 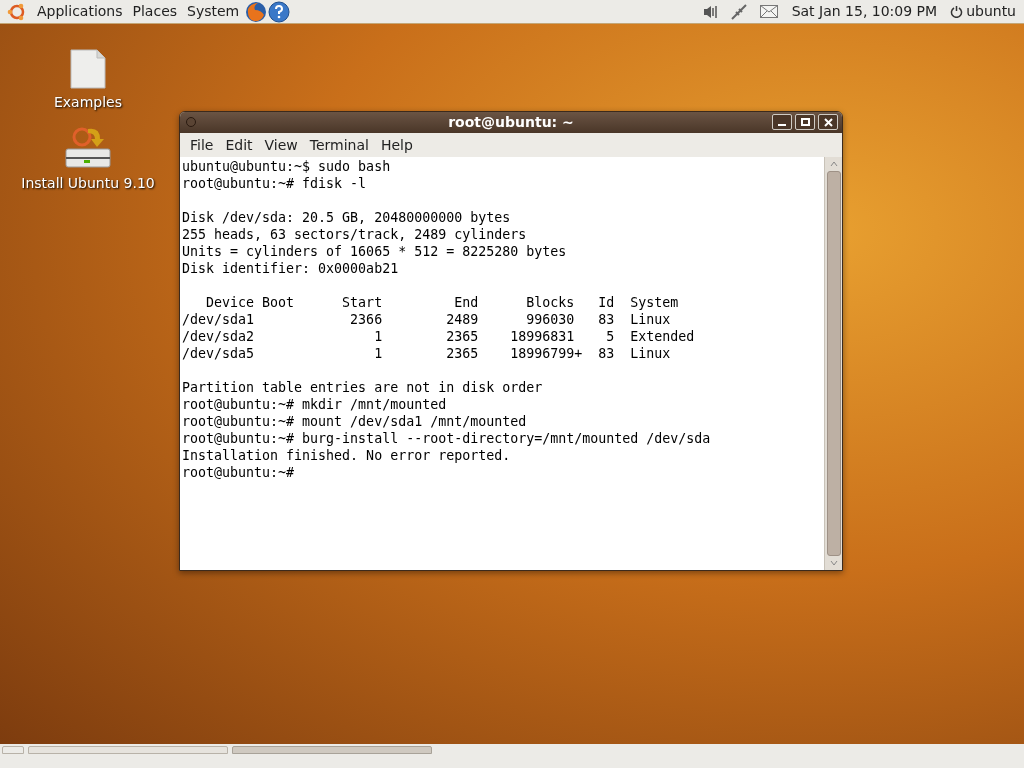 What do you see at coordinates (17, 11) in the screenshot?
I see `ubuntu-logo-icon` at bounding box center [17, 11].